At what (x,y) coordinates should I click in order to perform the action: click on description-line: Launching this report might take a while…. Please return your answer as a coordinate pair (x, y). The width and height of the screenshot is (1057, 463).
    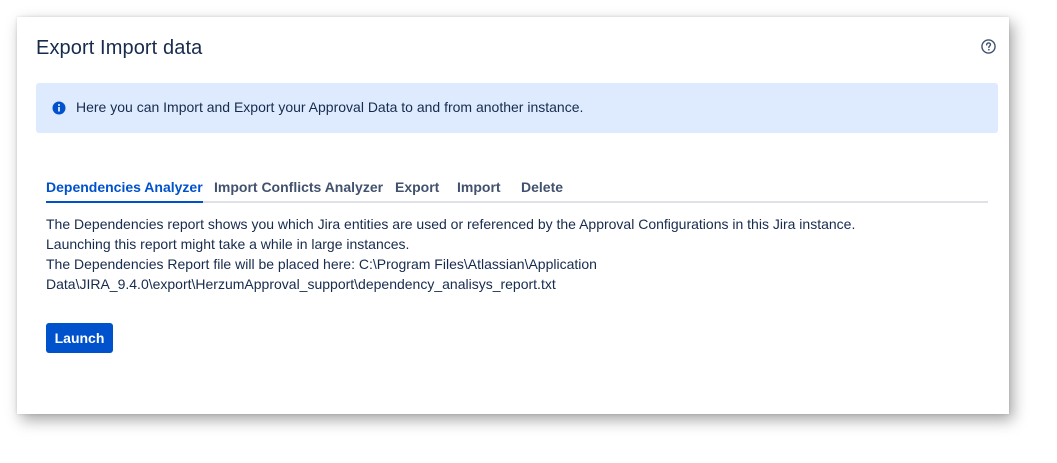
    Looking at the image, I should click on (228, 244).